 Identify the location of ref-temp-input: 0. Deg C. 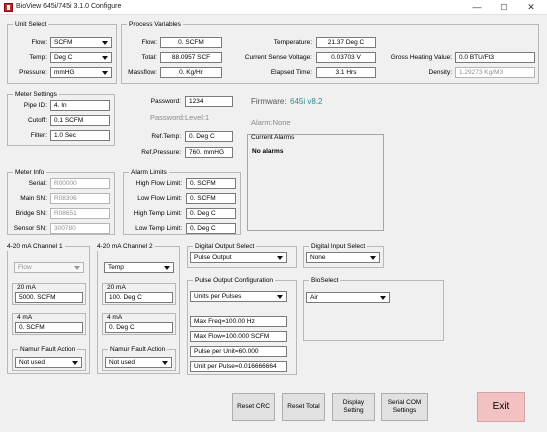
(209, 136).